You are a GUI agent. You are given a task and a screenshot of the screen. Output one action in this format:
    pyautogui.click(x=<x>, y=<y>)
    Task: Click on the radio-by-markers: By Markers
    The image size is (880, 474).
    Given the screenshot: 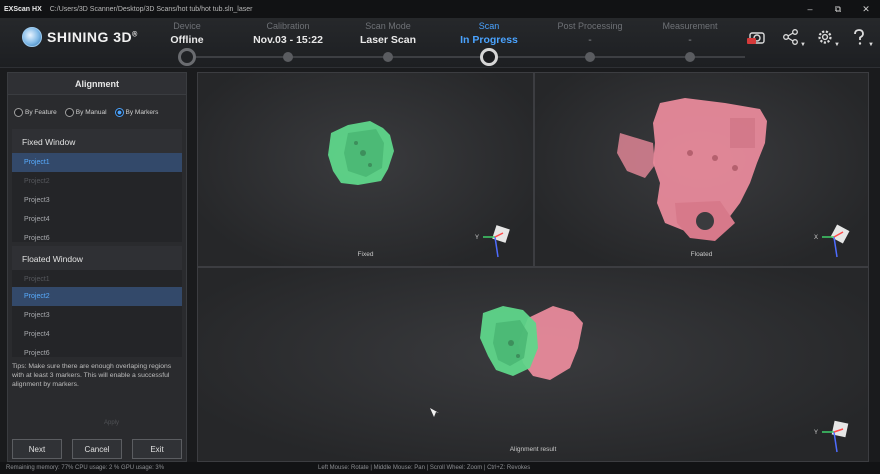 What is the action you would take?
    pyautogui.click(x=136, y=112)
    